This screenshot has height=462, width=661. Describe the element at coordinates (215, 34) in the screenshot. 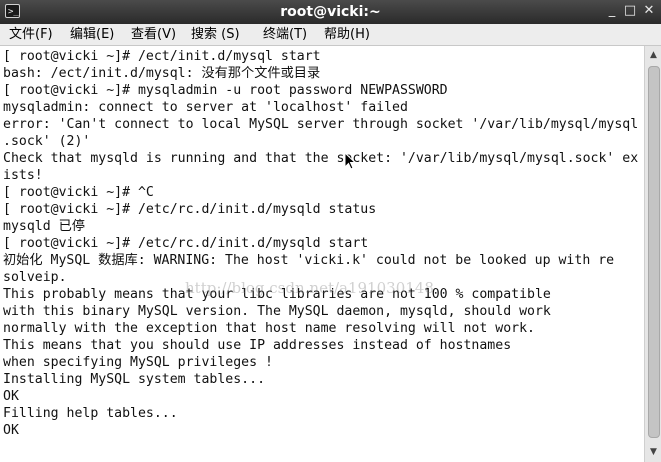

I see `menu-search: 搜索 (S)` at that location.